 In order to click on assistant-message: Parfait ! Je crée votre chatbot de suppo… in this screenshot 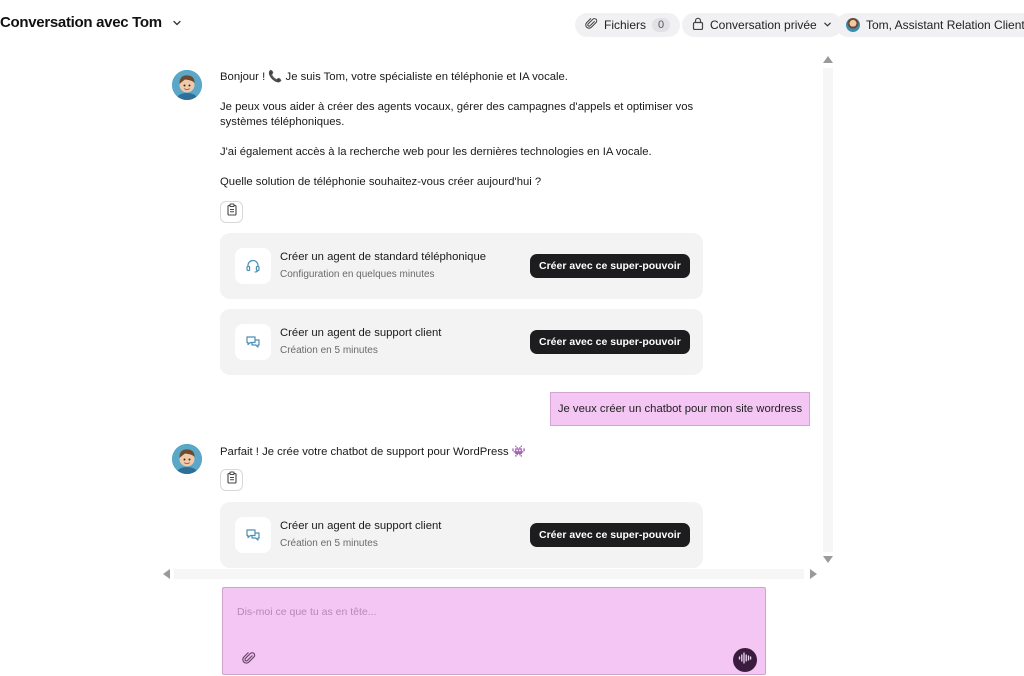, I will do `click(465, 452)`.